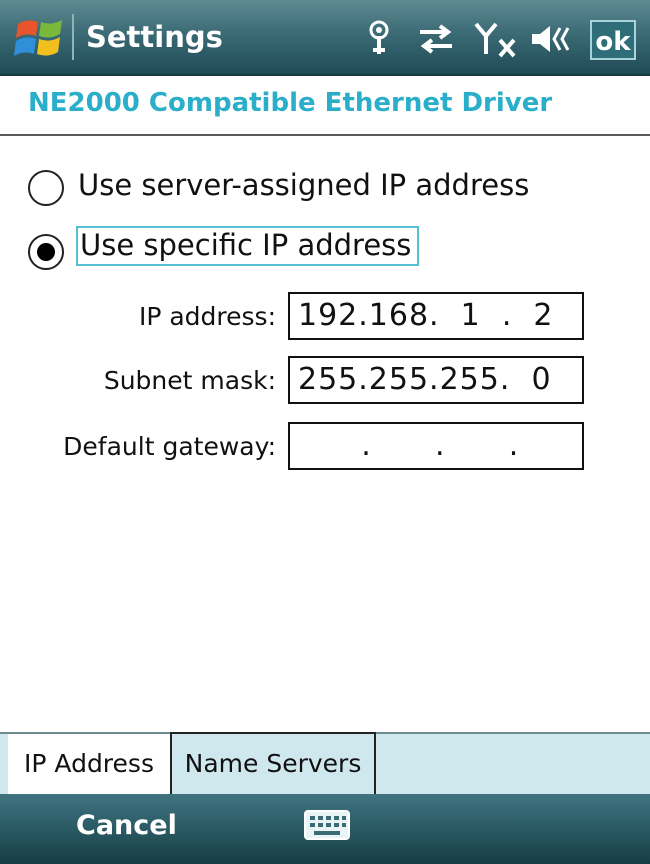 The height and width of the screenshot is (864, 650). I want to click on page-header: NE2000 Compatible Ethernet Driver, so click(325, 106).